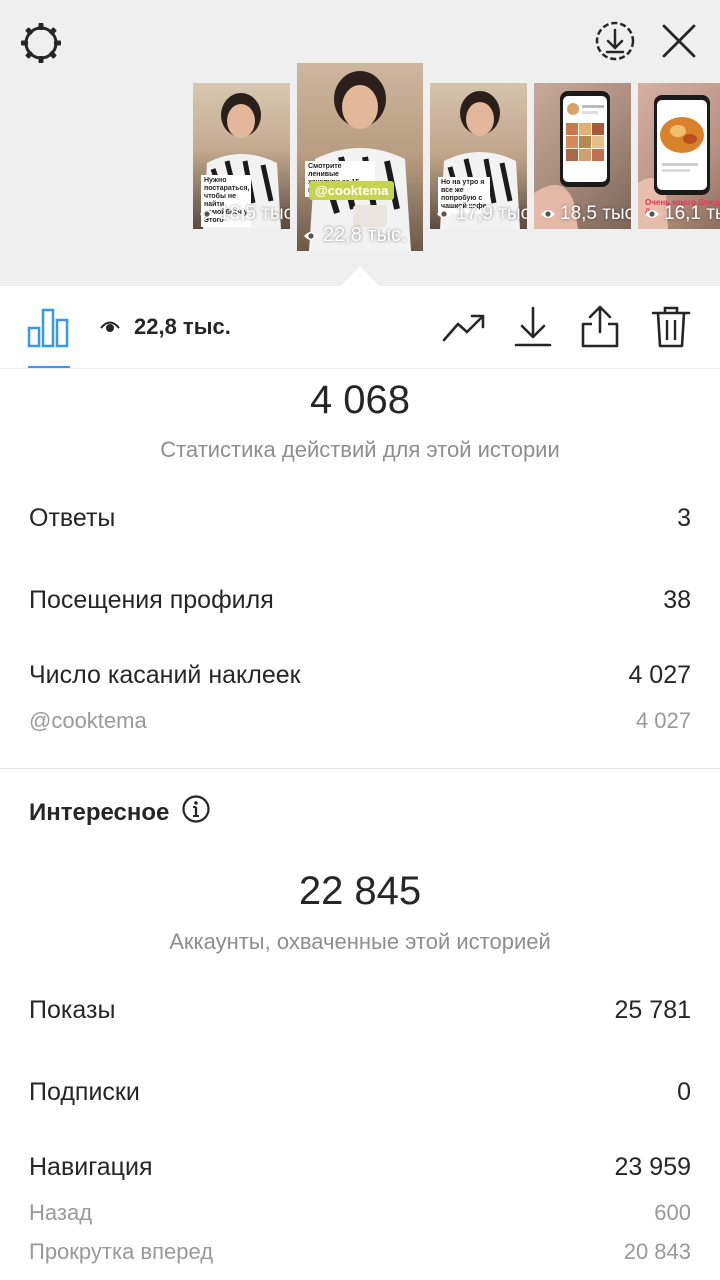 Image resolution: width=720 pixels, height=1280 pixels. I want to click on actions-caption: Статистика действий для этой истории, so click(360, 449).